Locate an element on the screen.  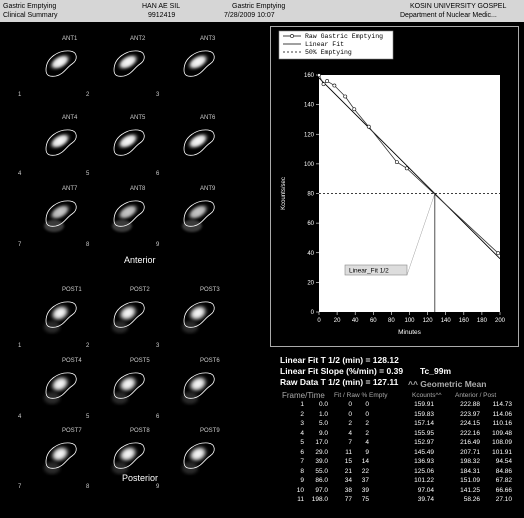
table-cell-time: 86.0 is located at coordinates (321, 480).